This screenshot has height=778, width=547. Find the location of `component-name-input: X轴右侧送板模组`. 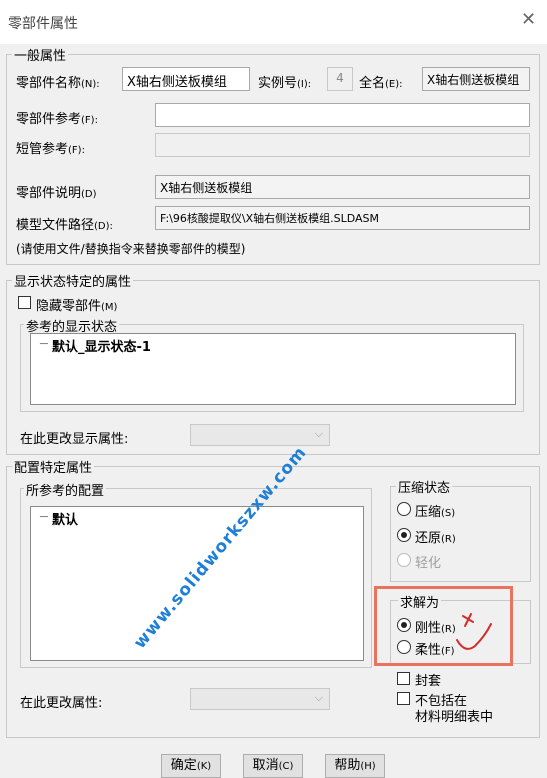

component-name-input: X轴右侧送板模组 is located at coordinates (186, 79).